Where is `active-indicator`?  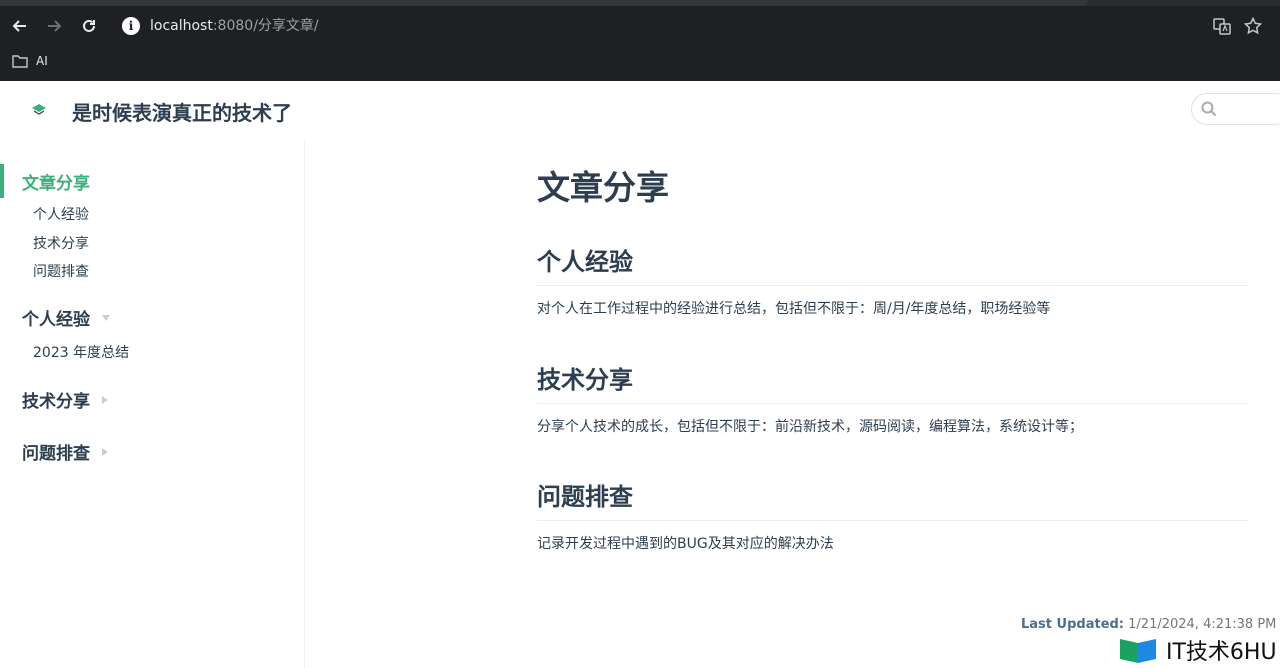 active-indicator is located at coordinates (2, 181).